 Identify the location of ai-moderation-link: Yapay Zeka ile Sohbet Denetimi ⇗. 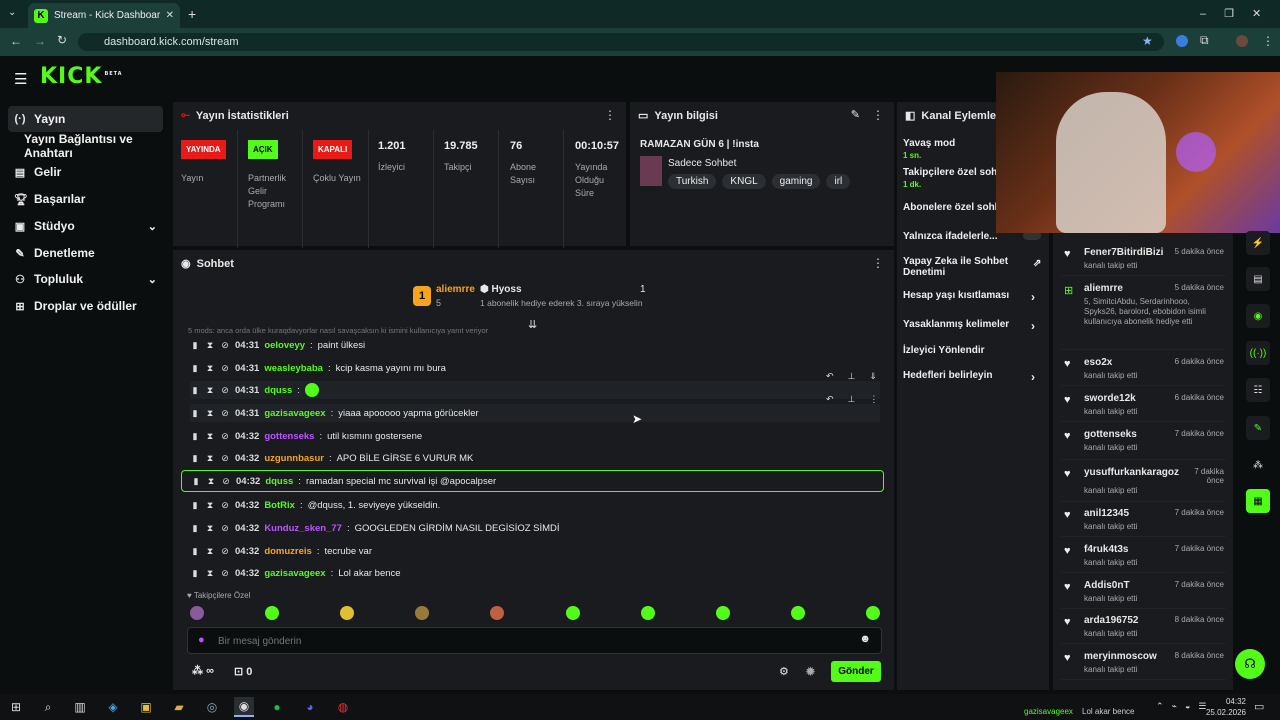
(972, 267).